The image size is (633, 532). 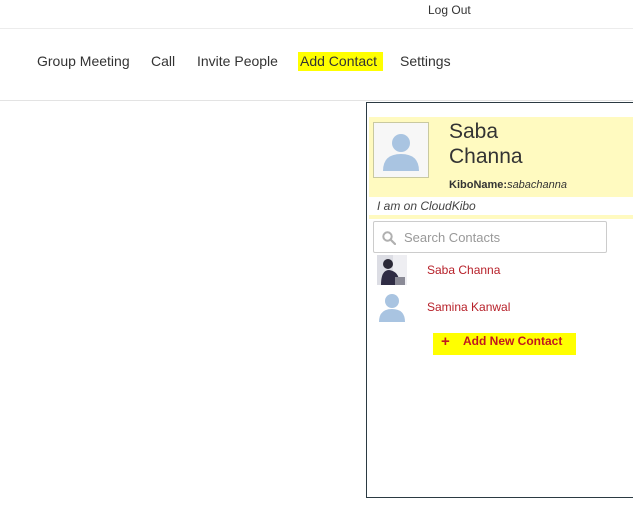 I want to click on contact-name: Saba Channa, so click(x=464, y=270).